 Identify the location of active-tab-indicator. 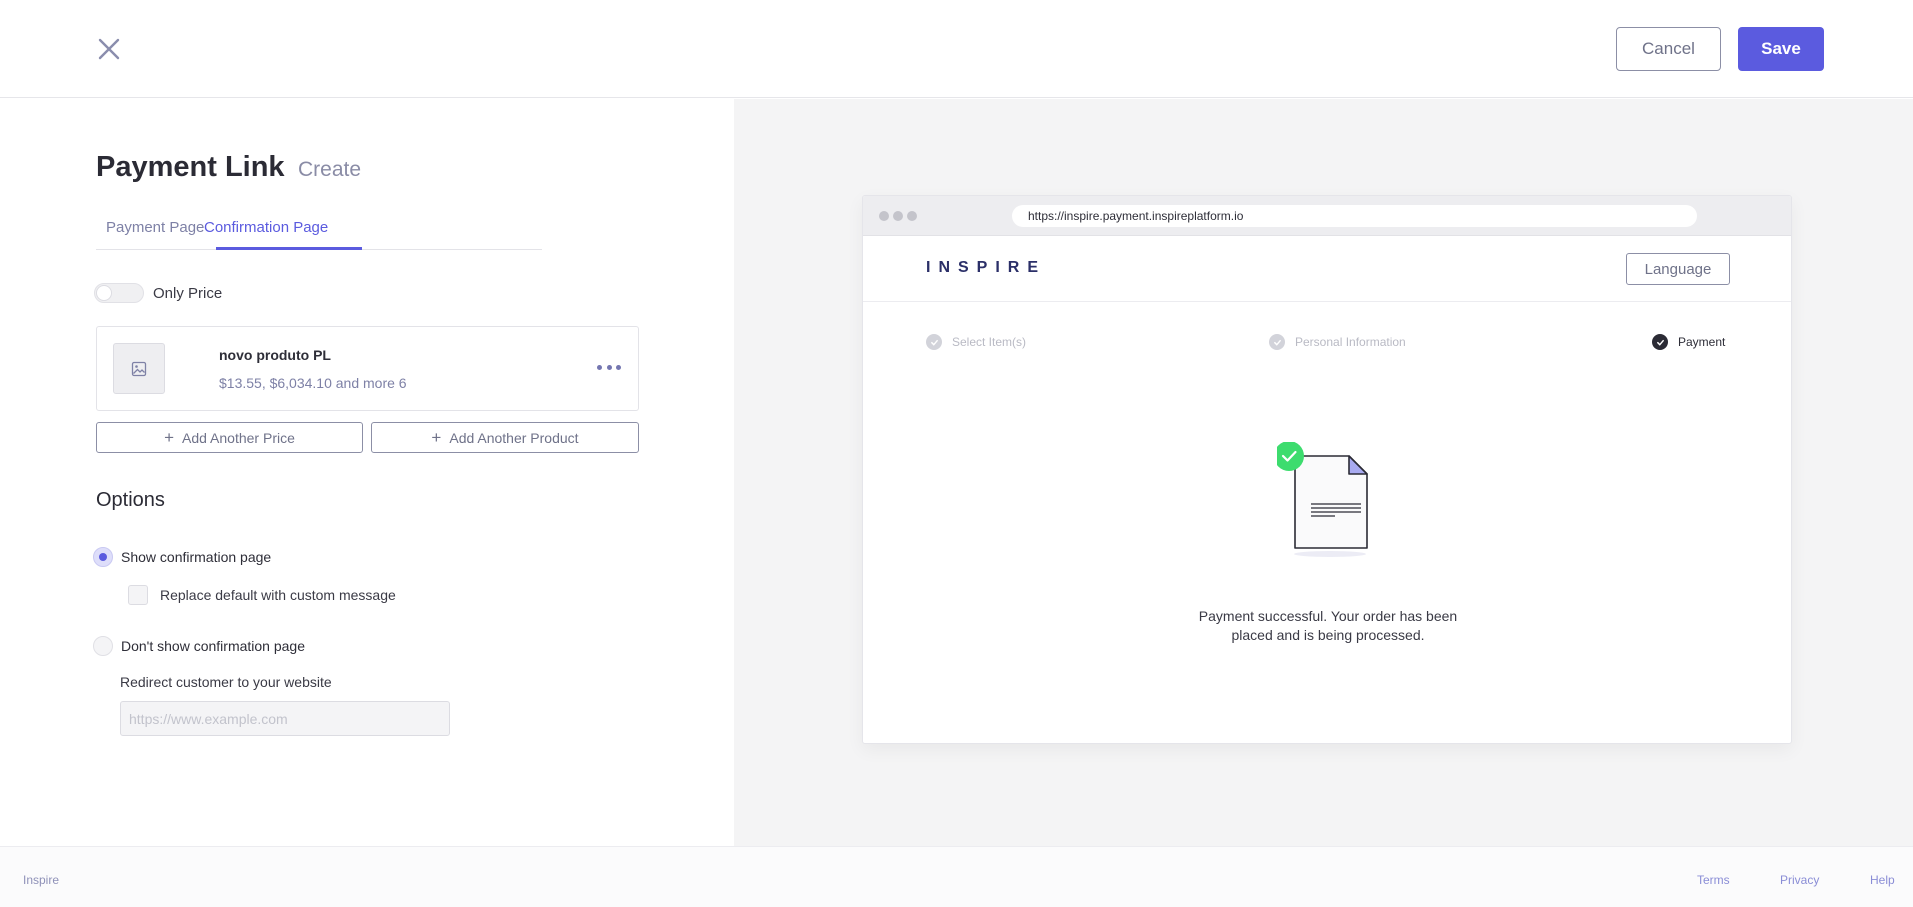
(289, 248).